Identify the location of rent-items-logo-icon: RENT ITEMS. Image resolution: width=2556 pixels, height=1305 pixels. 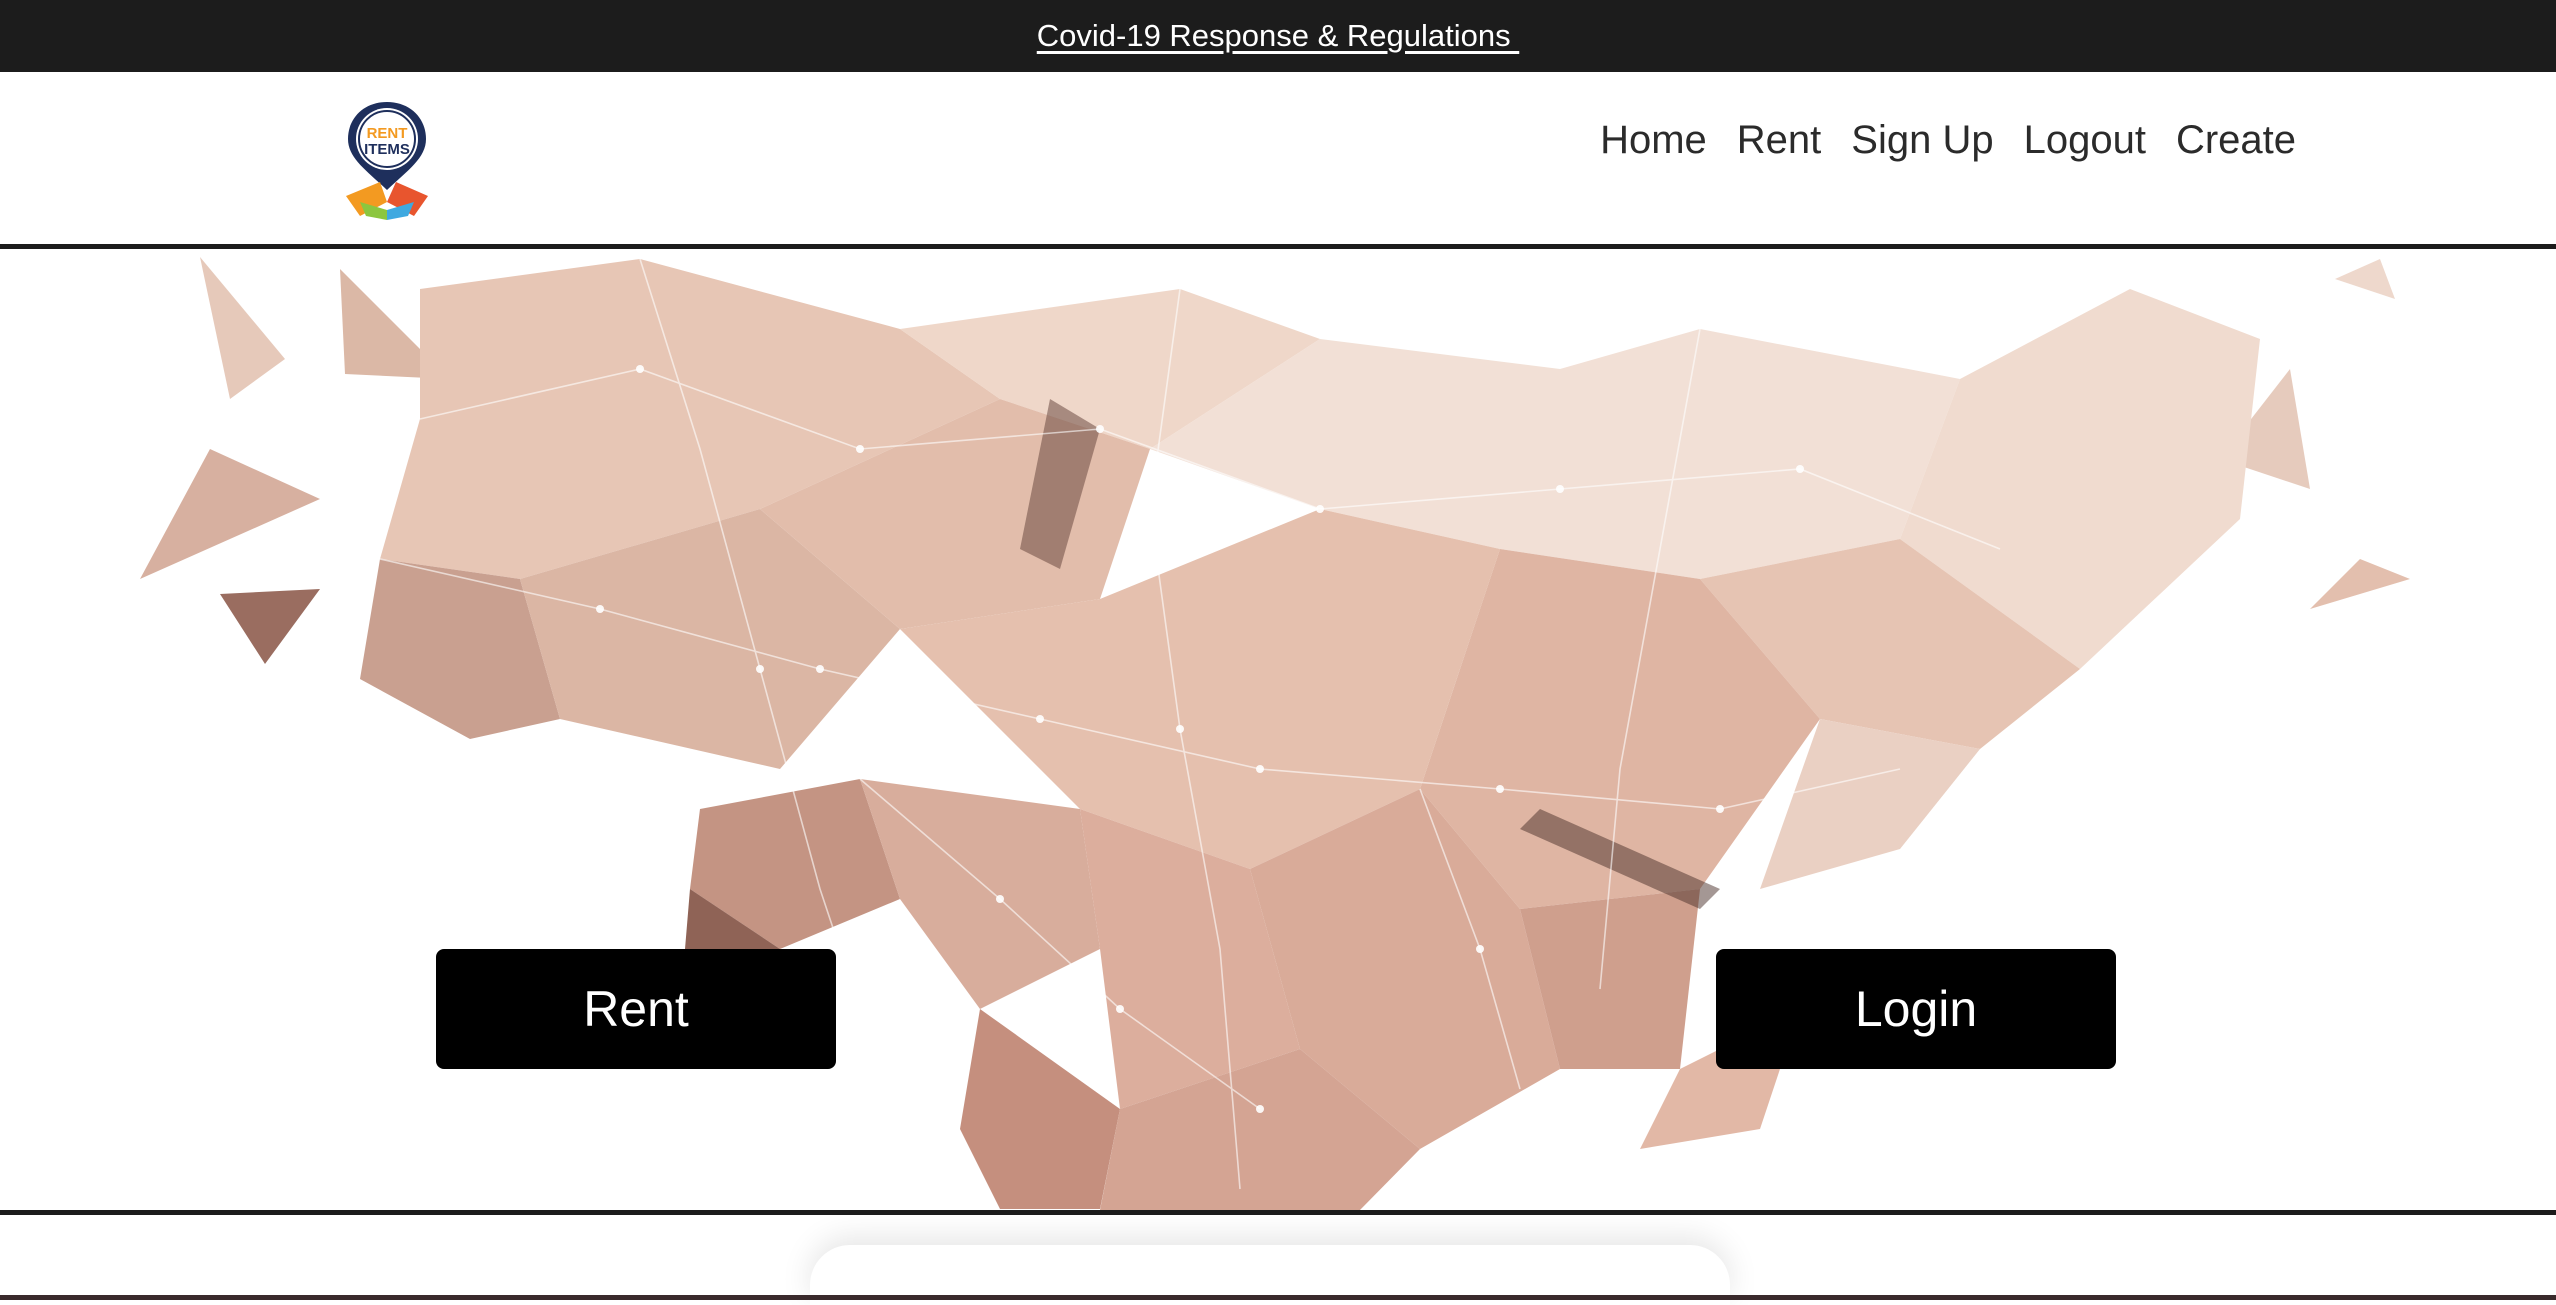
(387, 161).